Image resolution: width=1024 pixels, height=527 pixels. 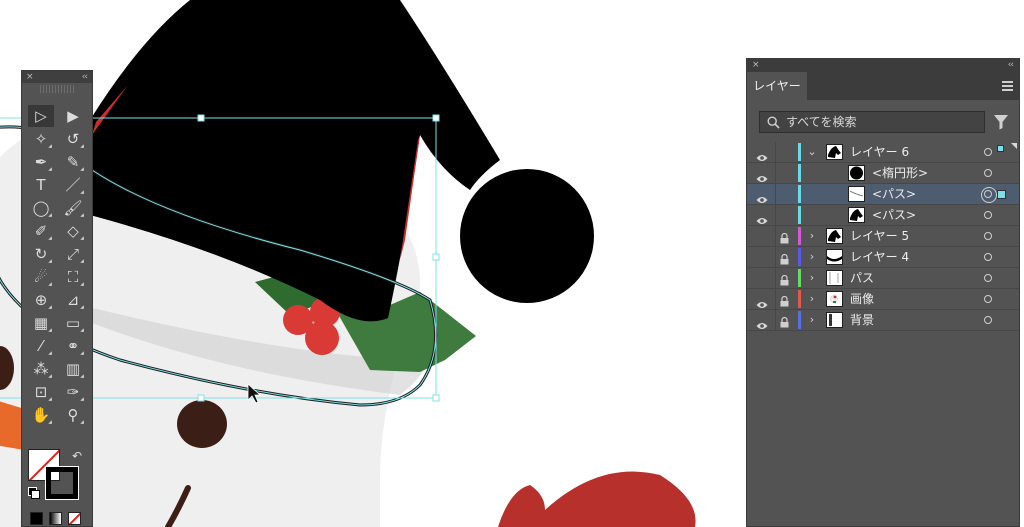 I want to click on blend-tool-icon: ⚭, so click(x=73, y=346).